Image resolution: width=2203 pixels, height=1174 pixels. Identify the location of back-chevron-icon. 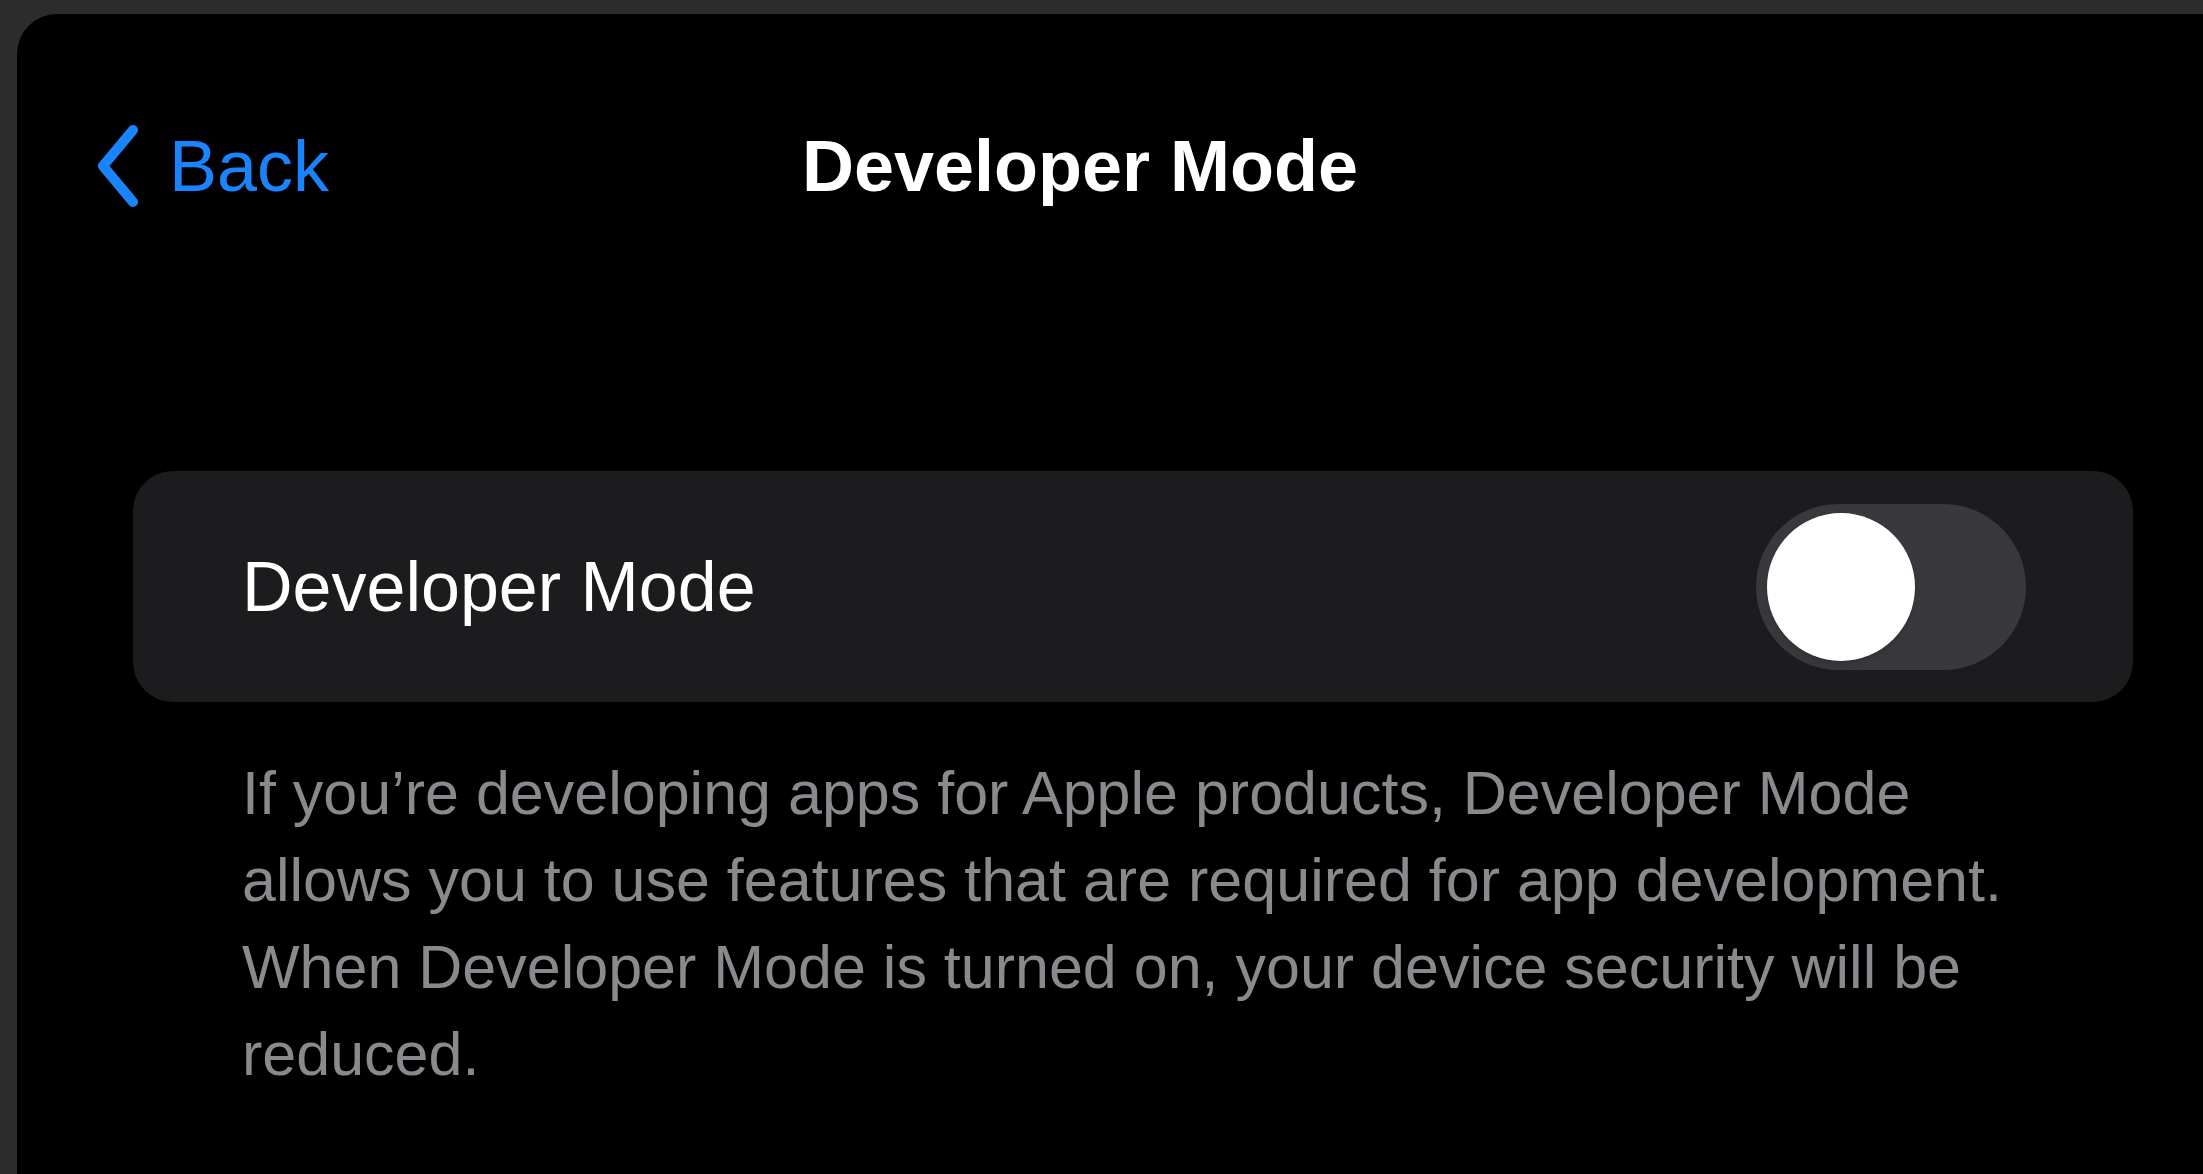
(117, 166).